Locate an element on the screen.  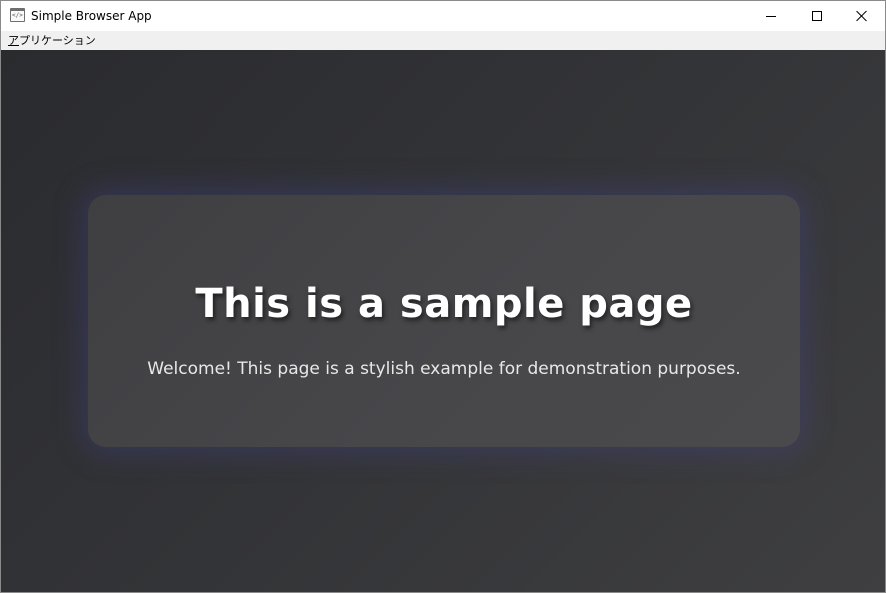
app-icon-glyph: </> is located at coordinates (17, 15).